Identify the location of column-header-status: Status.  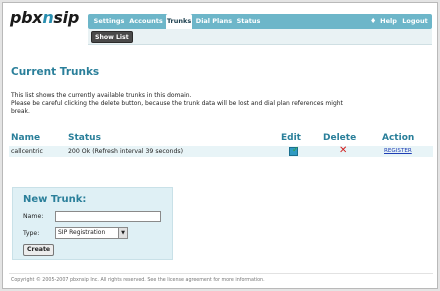
(84, 138).